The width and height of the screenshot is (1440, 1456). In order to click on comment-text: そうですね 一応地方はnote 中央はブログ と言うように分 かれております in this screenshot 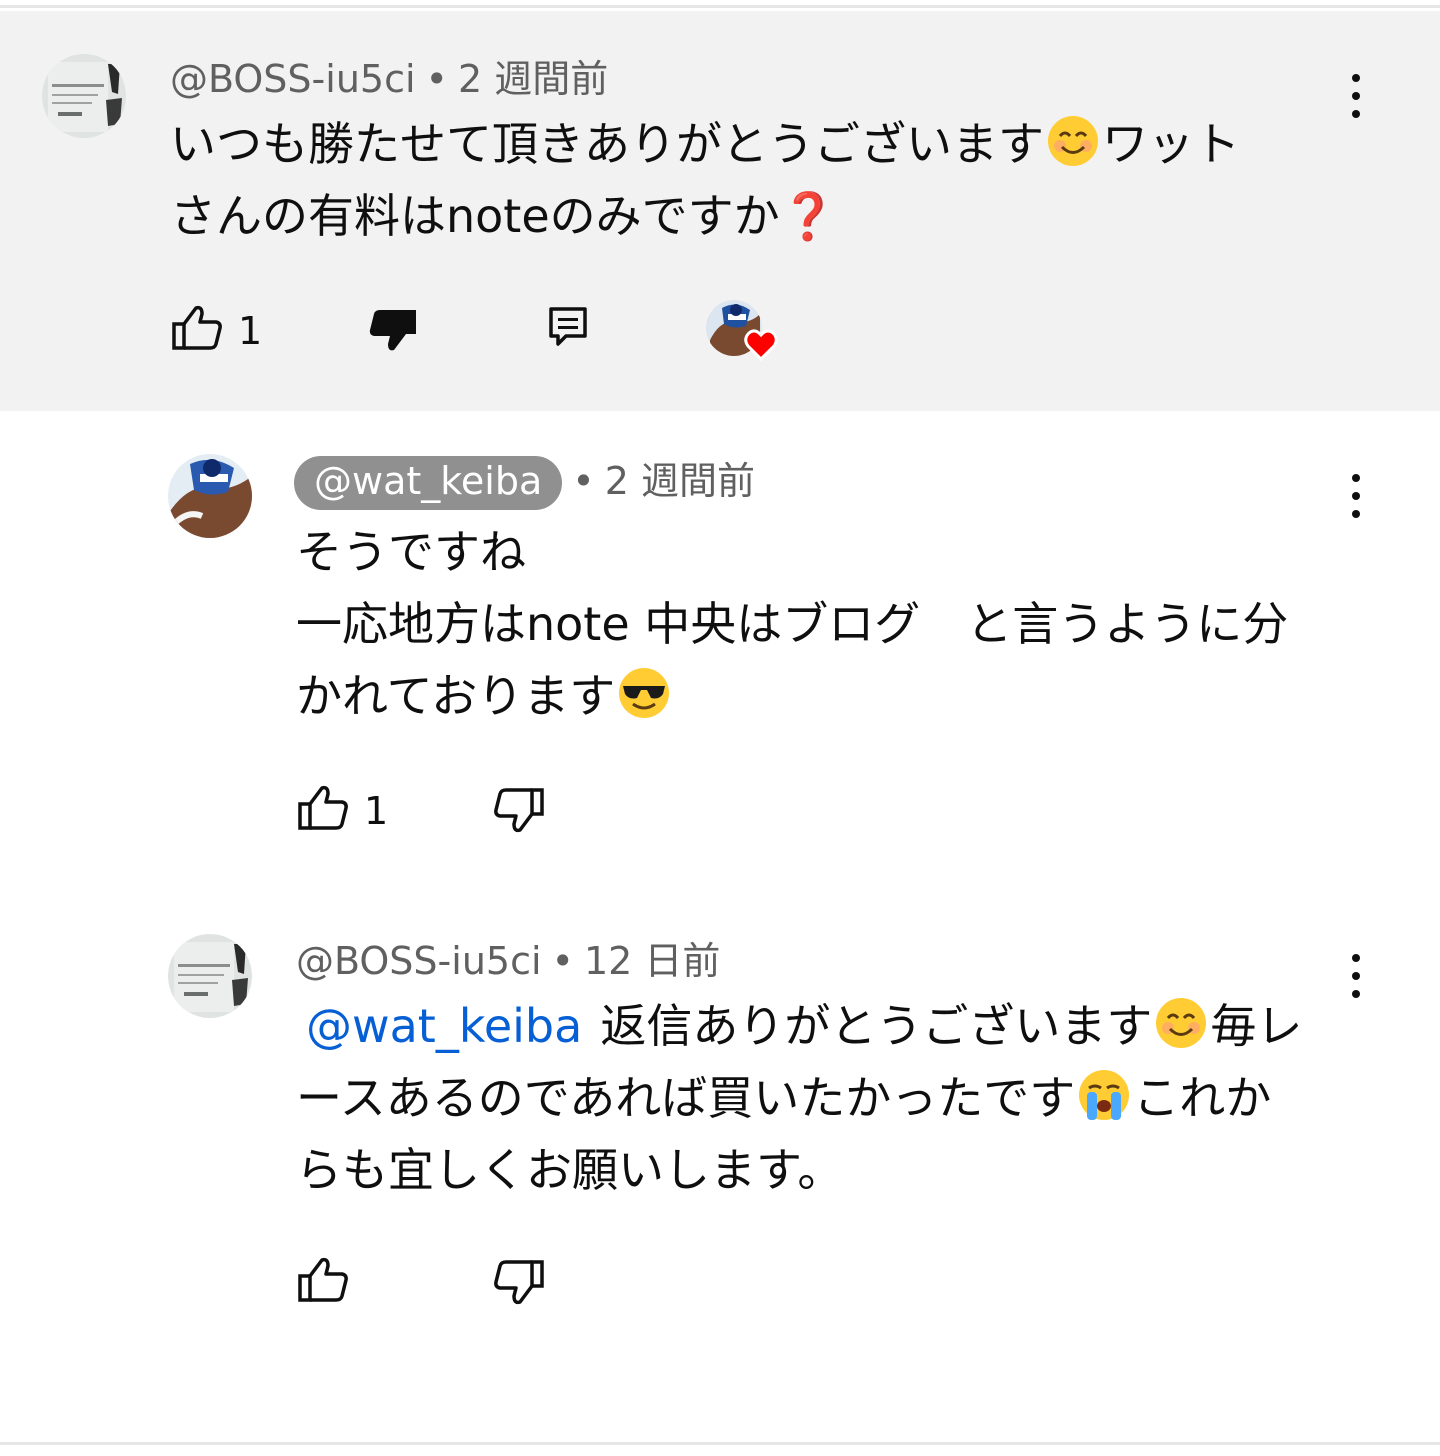, I will do `click(792, 624)`.